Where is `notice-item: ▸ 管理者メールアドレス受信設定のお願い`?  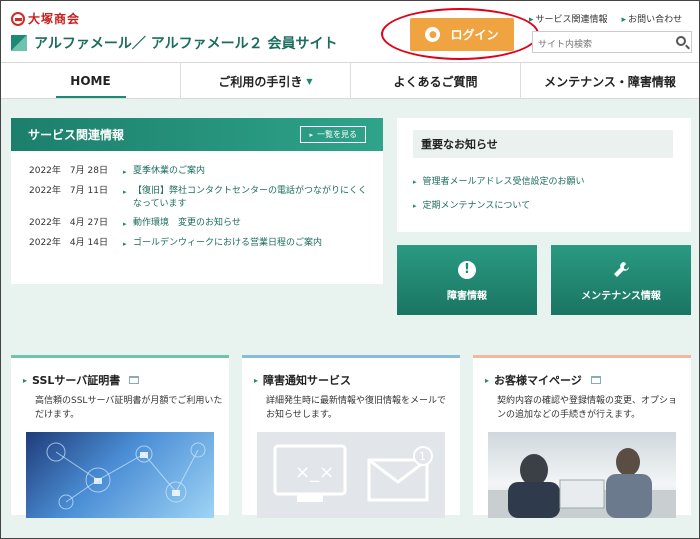
notice-item: ▸ 管理者メールアドレス受信設定のお願い is located at coordinates (499, 180).